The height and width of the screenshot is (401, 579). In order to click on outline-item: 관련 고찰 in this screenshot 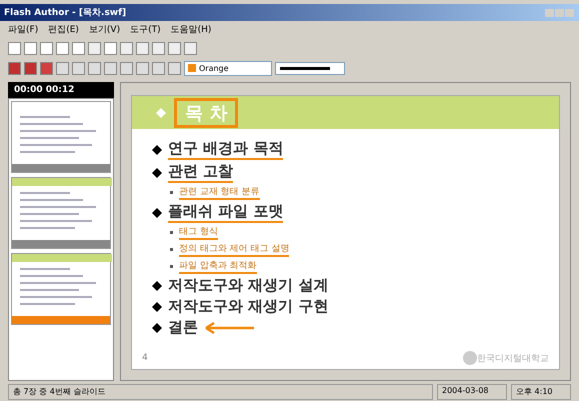, I will do `click(201, 172)`.